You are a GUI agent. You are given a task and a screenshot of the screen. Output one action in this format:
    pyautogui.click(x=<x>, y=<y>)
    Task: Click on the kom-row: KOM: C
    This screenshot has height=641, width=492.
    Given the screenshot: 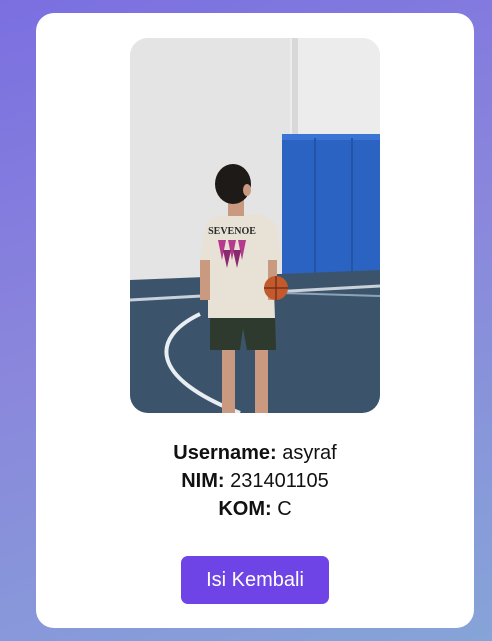 What is the action you would take?
    pyautogui.click(x=255, y=509)
    